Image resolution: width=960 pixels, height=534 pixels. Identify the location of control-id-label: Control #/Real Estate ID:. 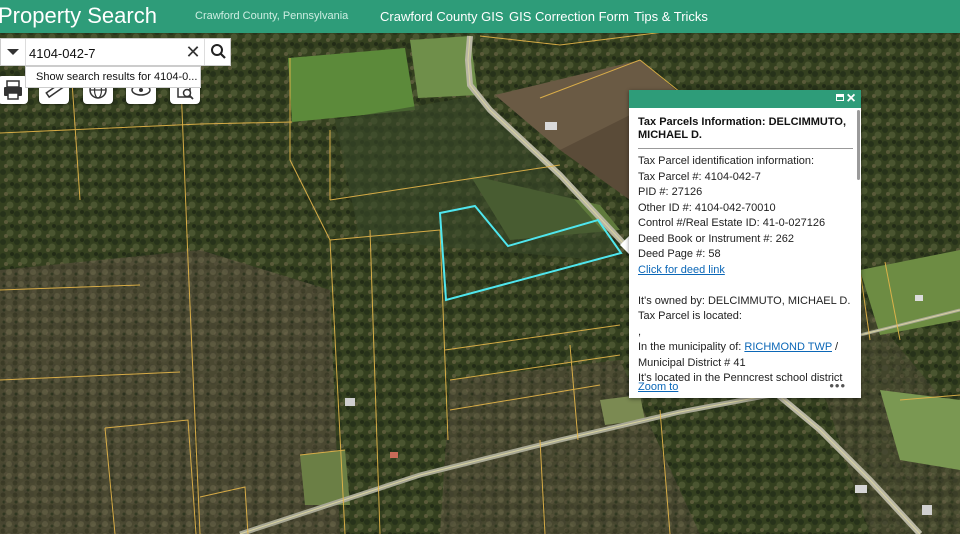
(700, 223).